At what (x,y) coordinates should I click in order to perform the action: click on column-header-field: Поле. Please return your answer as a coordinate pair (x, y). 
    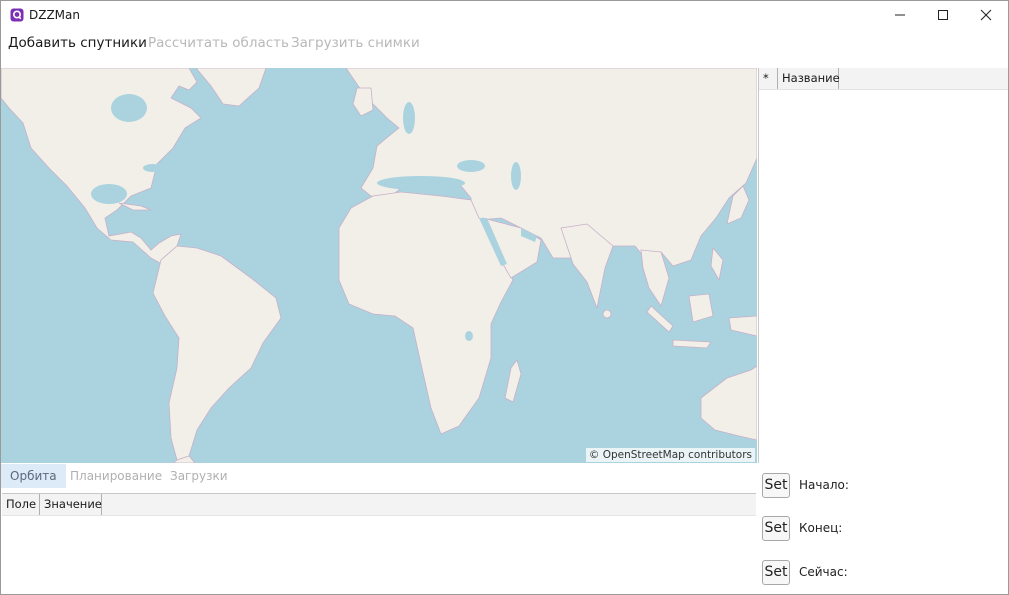
    Looking at the image, I should click on (21, 504).